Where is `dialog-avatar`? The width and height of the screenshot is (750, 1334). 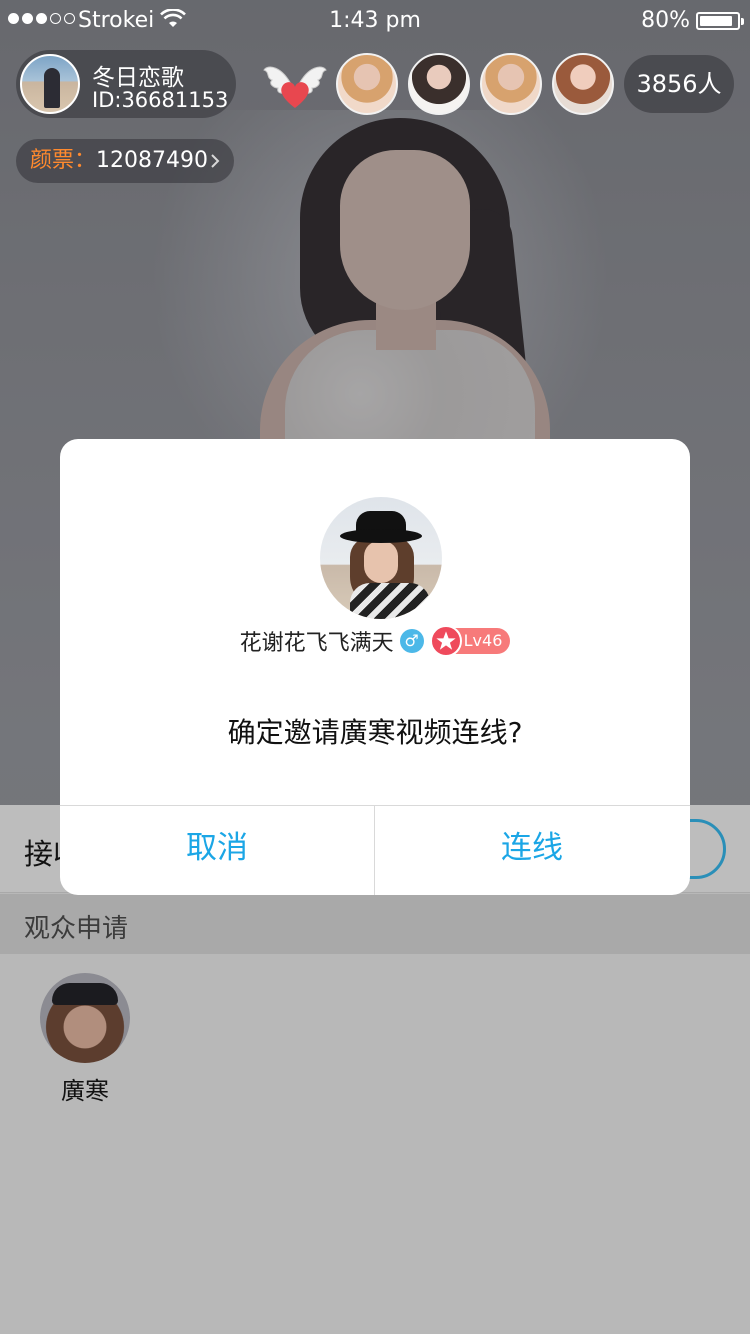
dialog-avatar is located at coordinates (381, 558).